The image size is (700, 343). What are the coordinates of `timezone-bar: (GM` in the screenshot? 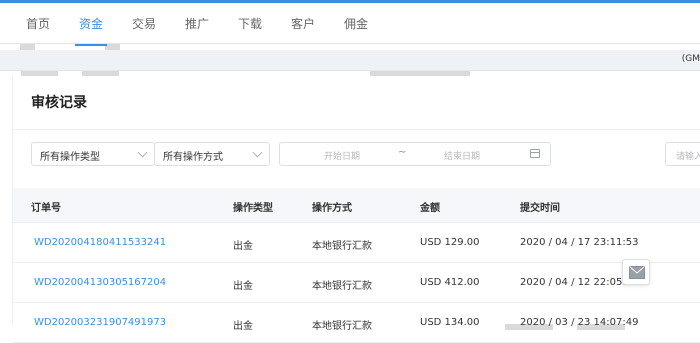 It's located at (350, 60).